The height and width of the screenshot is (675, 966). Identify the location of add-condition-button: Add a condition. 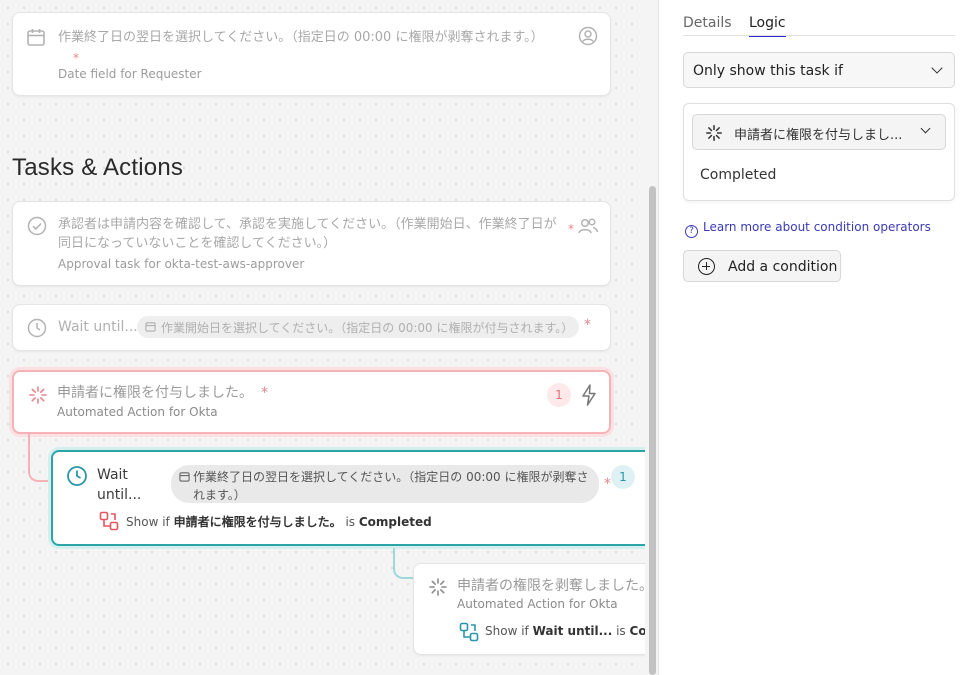
(762, 266).